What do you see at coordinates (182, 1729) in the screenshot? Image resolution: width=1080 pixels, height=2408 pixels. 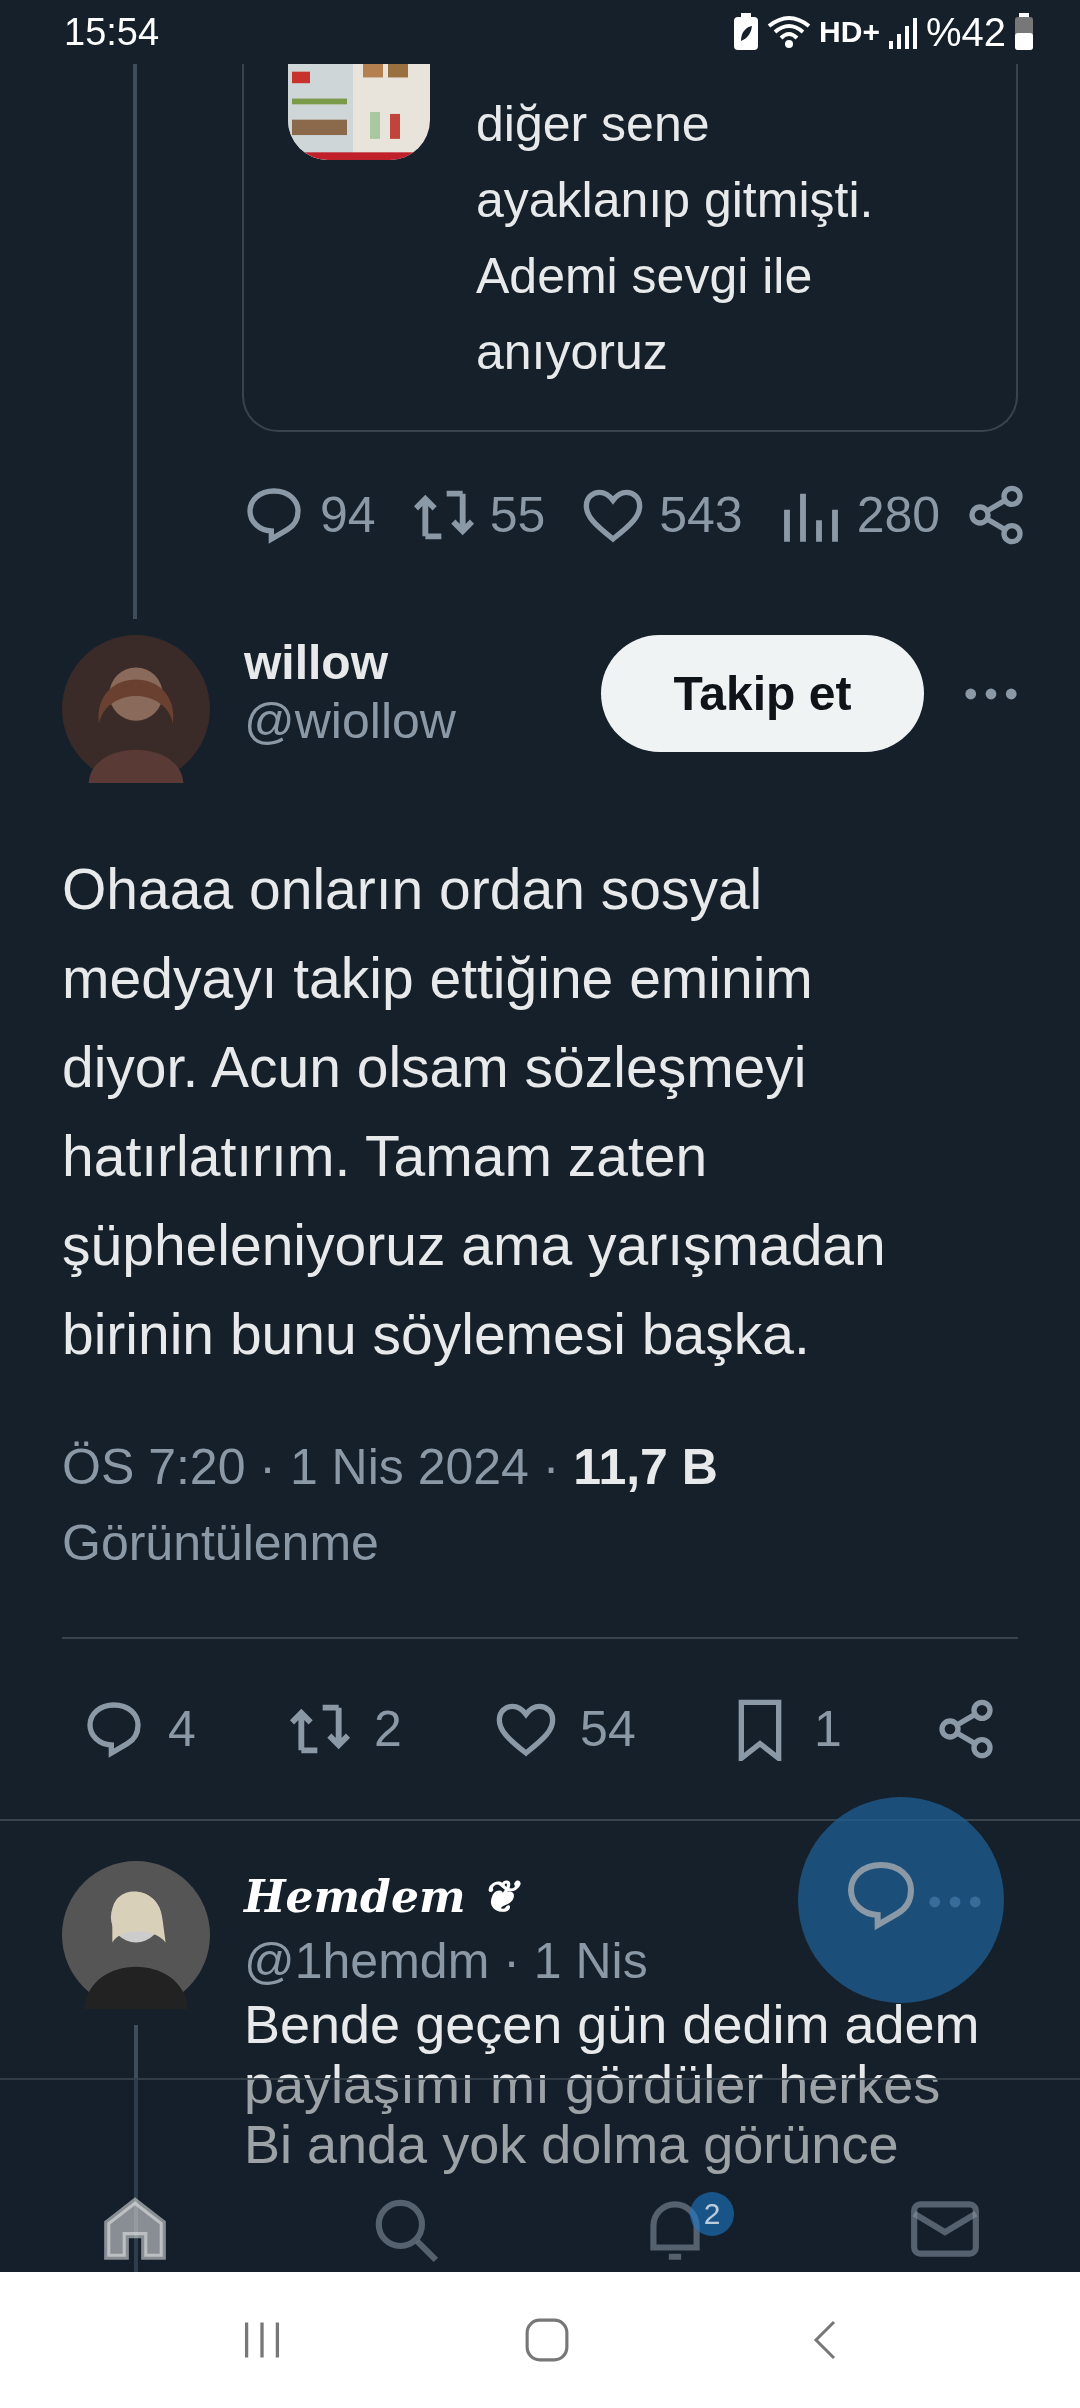 I see `reply-count: 4` at bounding box center [182, 1729].